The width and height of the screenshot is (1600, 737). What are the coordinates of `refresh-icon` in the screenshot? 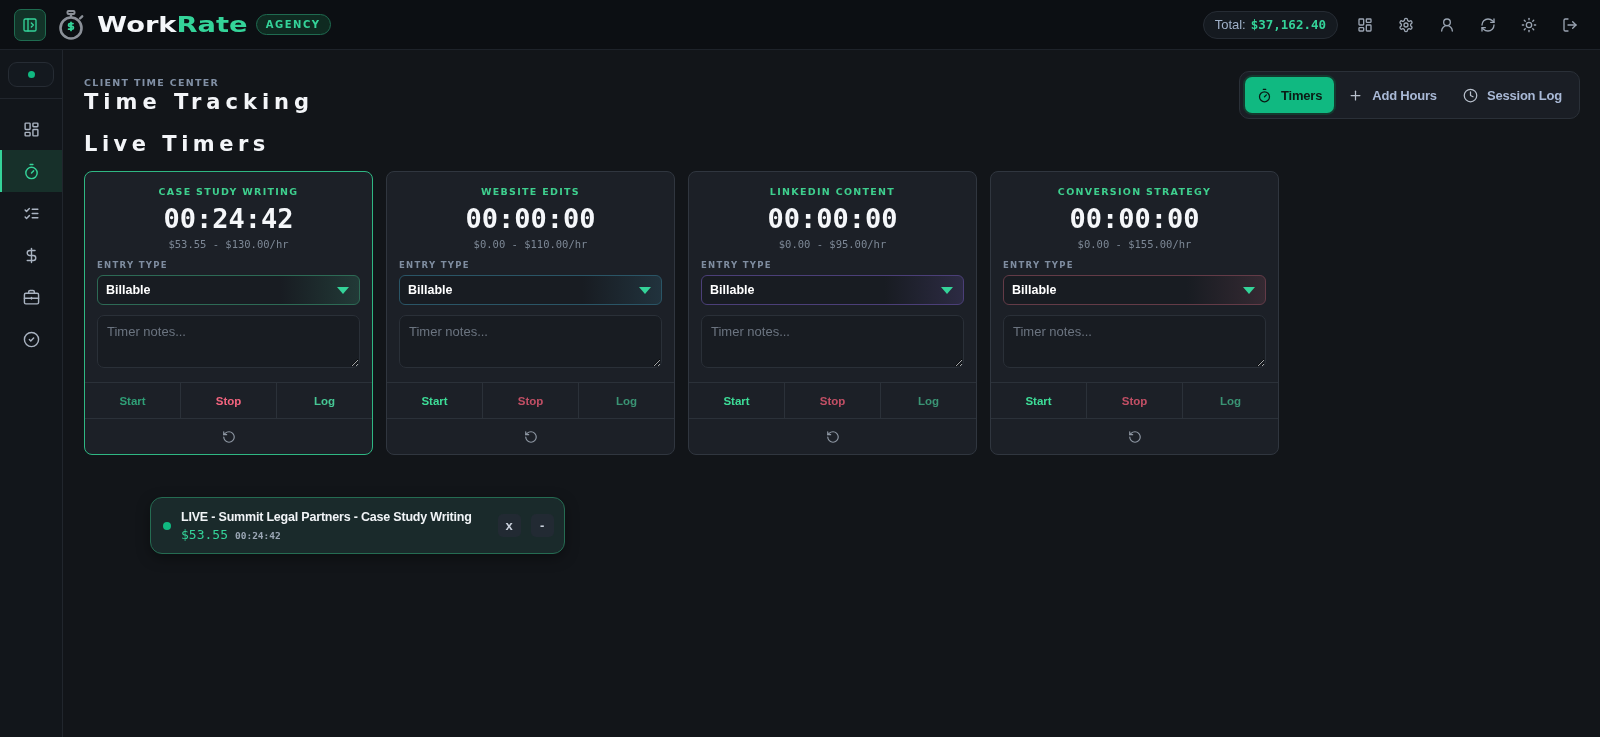 It's located at (1488, 24).